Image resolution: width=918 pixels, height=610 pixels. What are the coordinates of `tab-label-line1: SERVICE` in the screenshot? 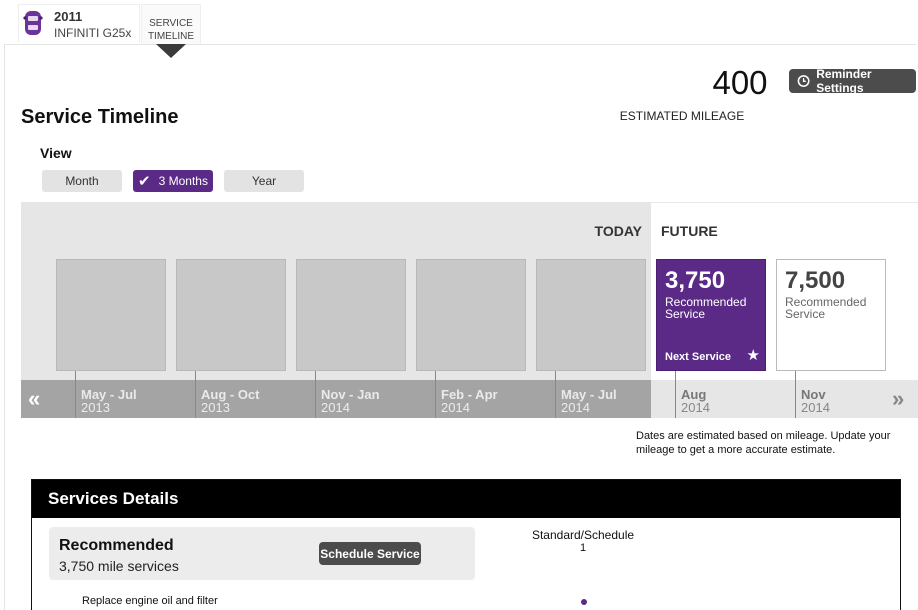 It's located at (171, 23).